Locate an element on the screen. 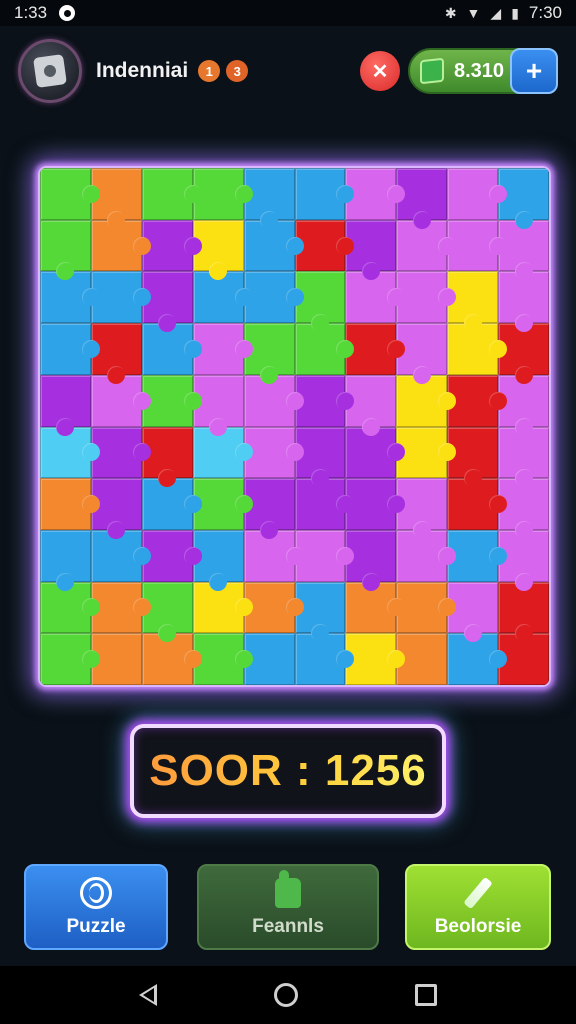 The image size is (576, 1024). x-icon: ✕ is located at coordinates (380, 71).